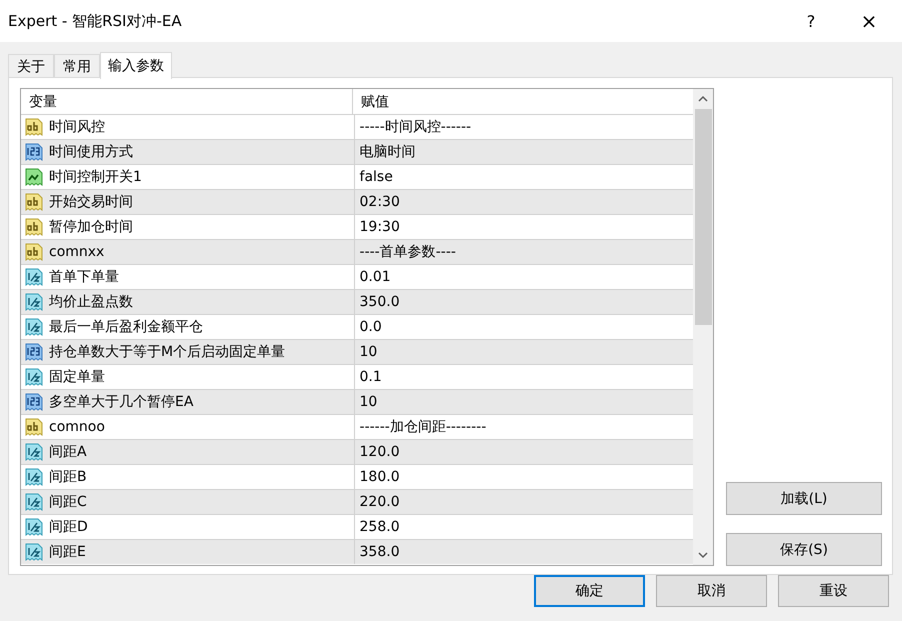  I want to click on value-text: 0.1, so click(371, 377).